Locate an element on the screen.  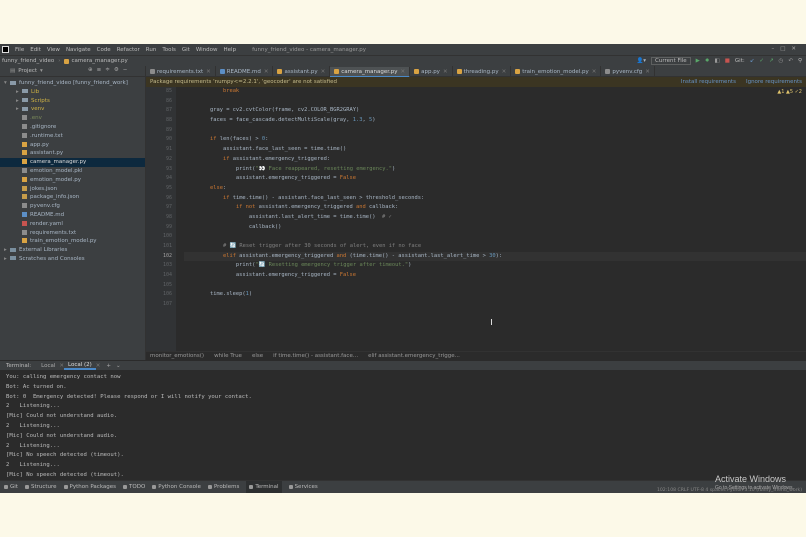
line-number: 100 is located at coordinates (161, 237).